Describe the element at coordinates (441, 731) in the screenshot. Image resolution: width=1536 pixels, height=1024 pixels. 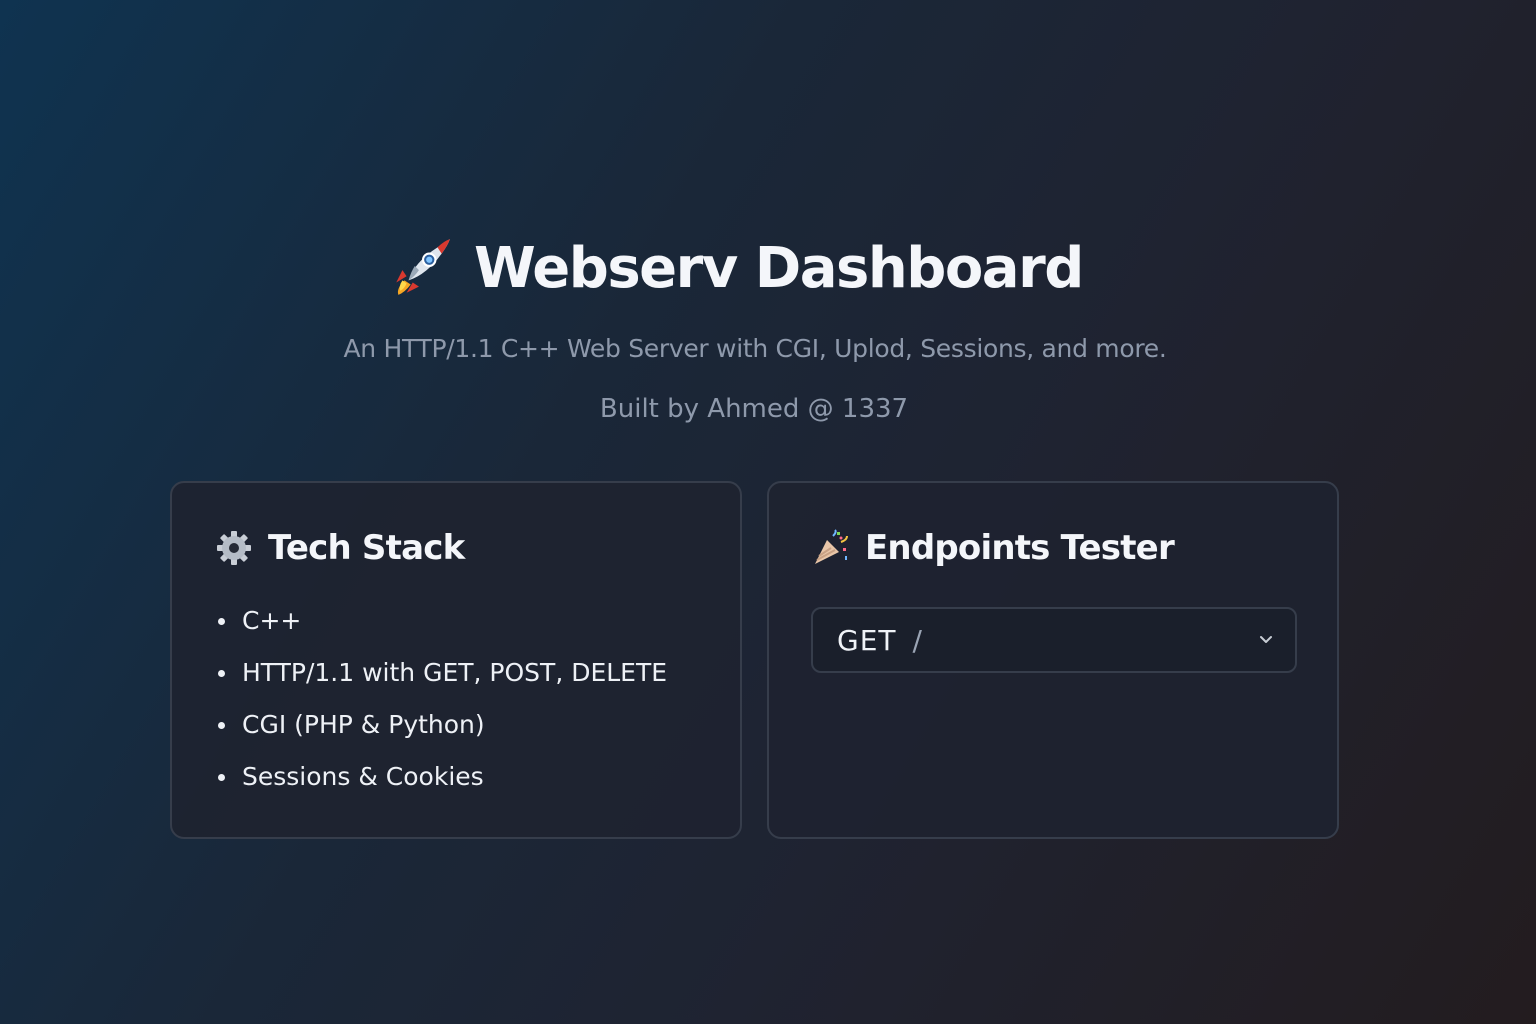
I see `list-item: CGI (PHP & Python)` at that location.